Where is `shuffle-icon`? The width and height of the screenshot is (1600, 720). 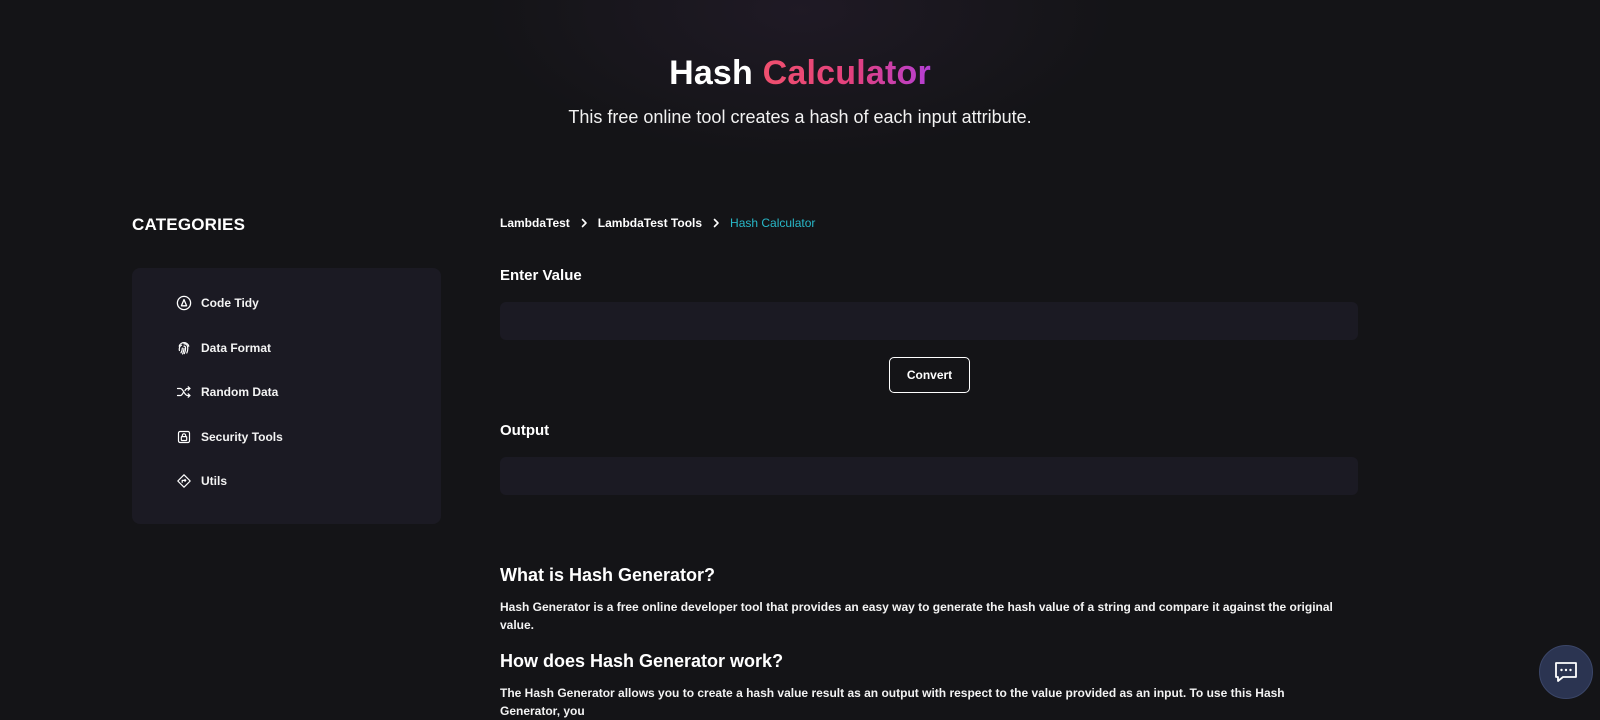
shuffle-icon is located at coordinates (183, 392).